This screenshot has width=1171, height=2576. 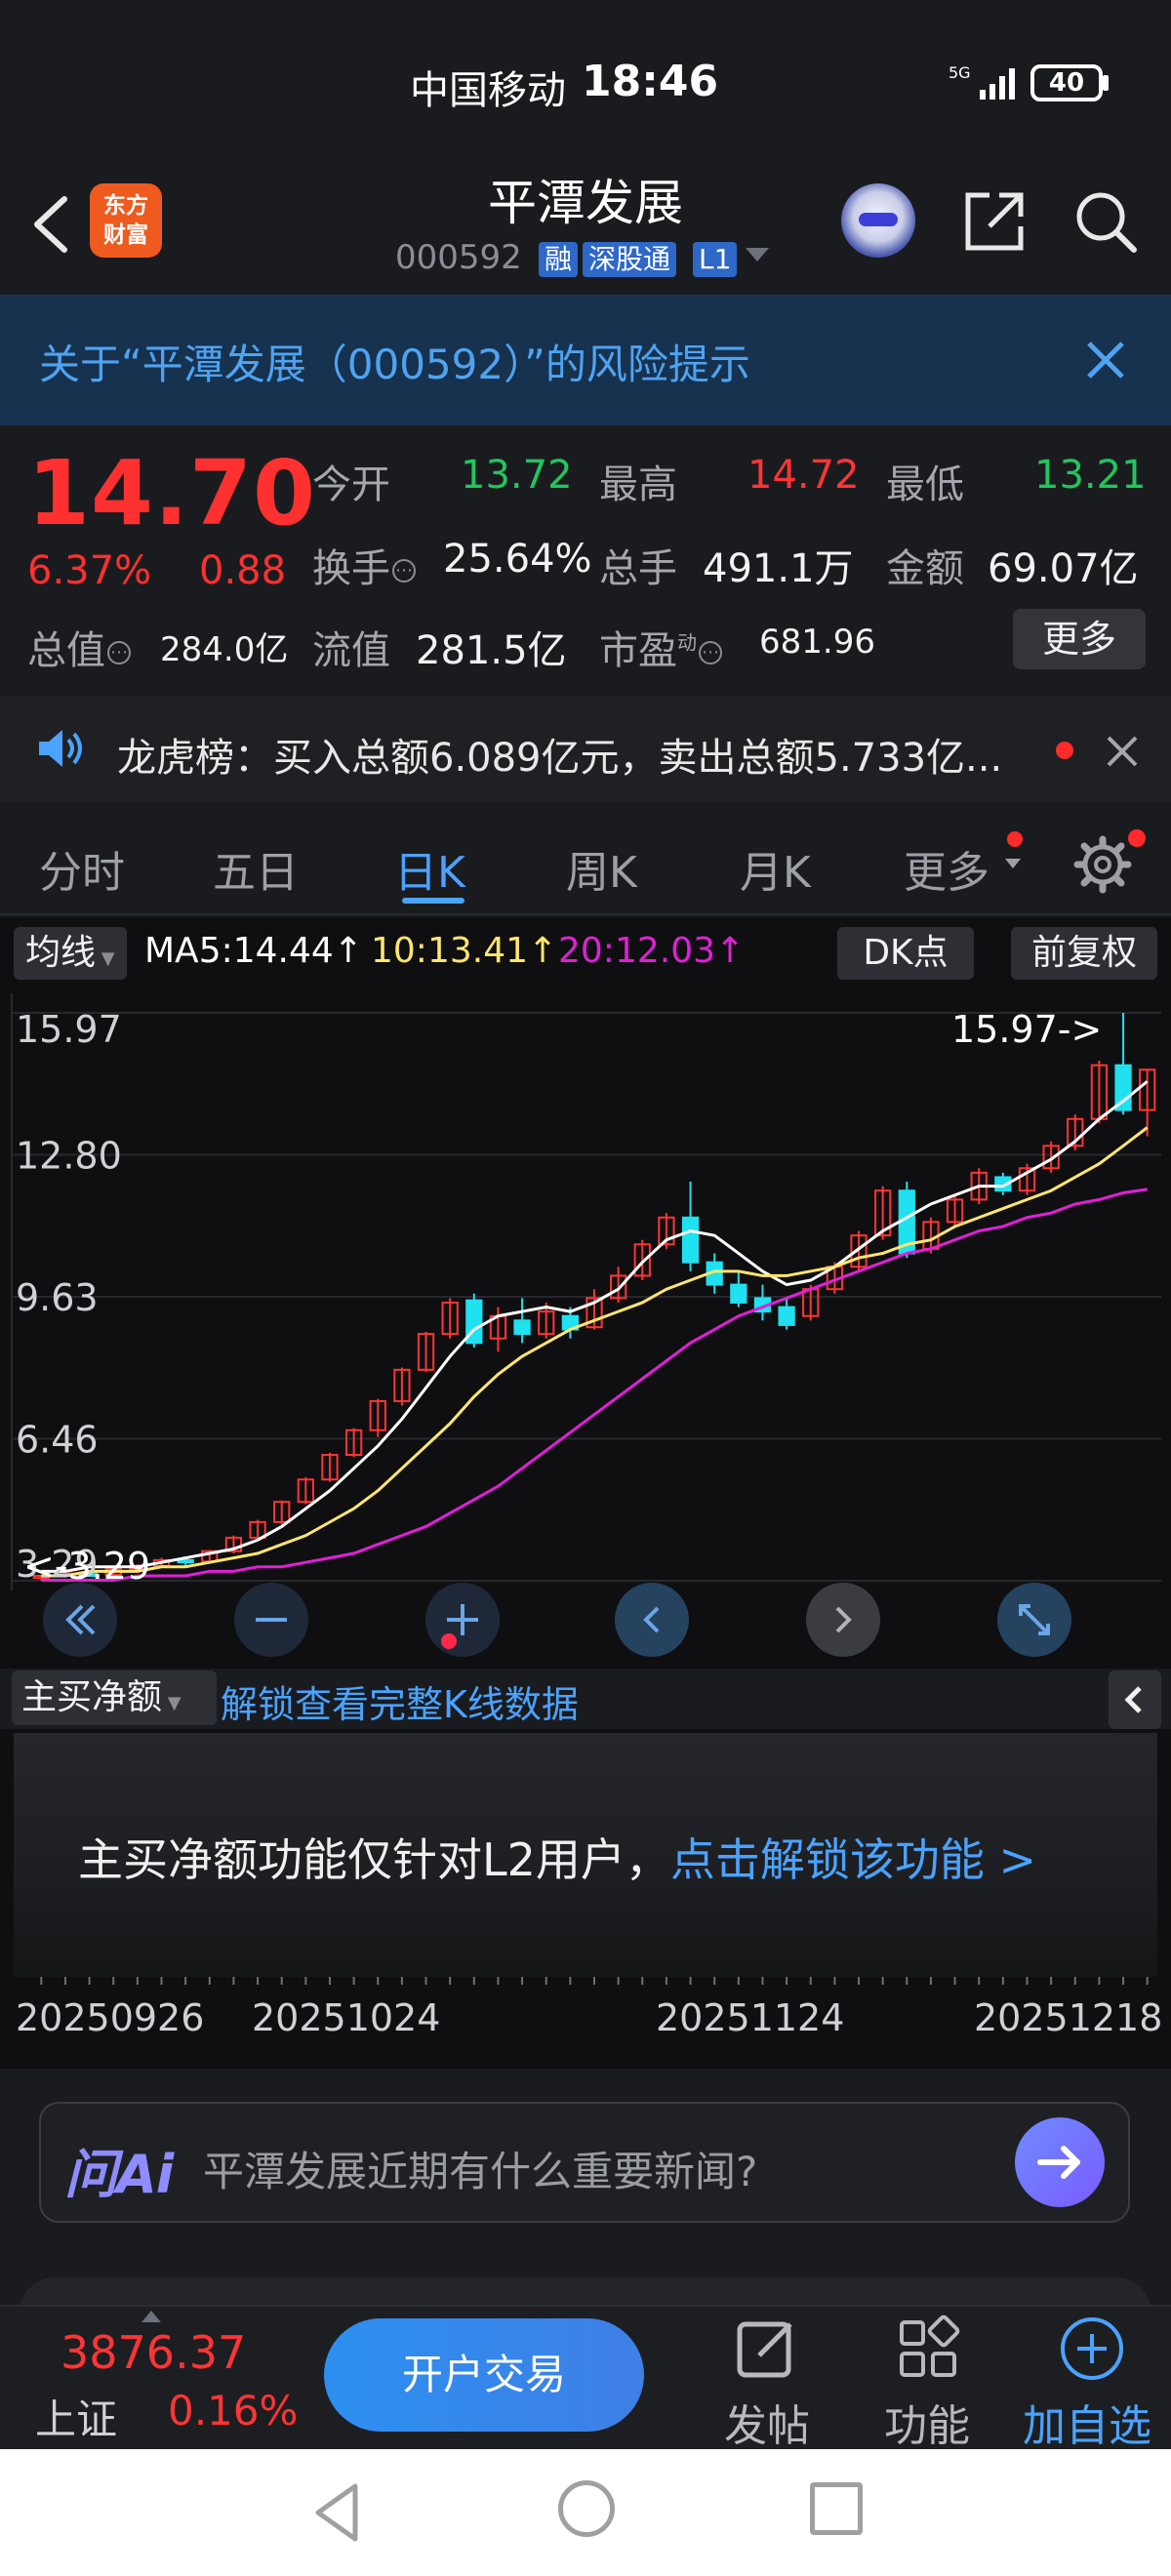 I want to click on functions-grid-icon, so click(x=928, y=2348).